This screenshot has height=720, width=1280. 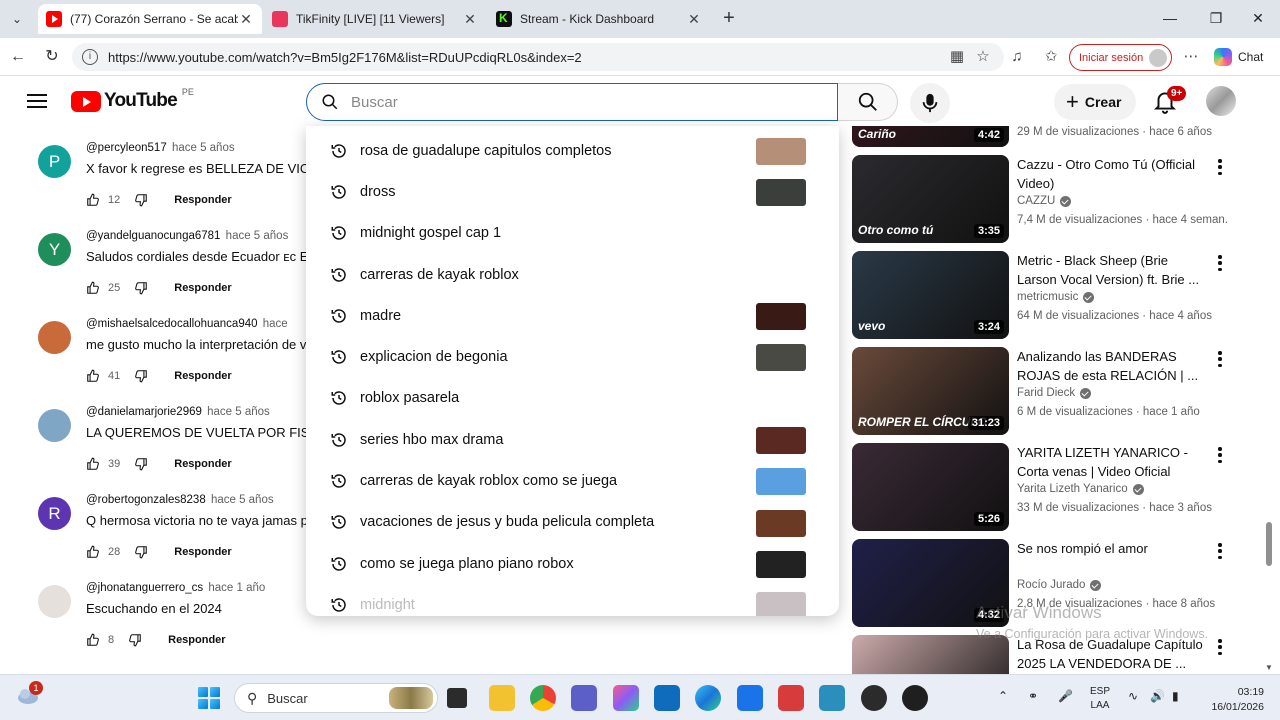 I want to click on file-explorer-icon, so click(x=502, y=698).